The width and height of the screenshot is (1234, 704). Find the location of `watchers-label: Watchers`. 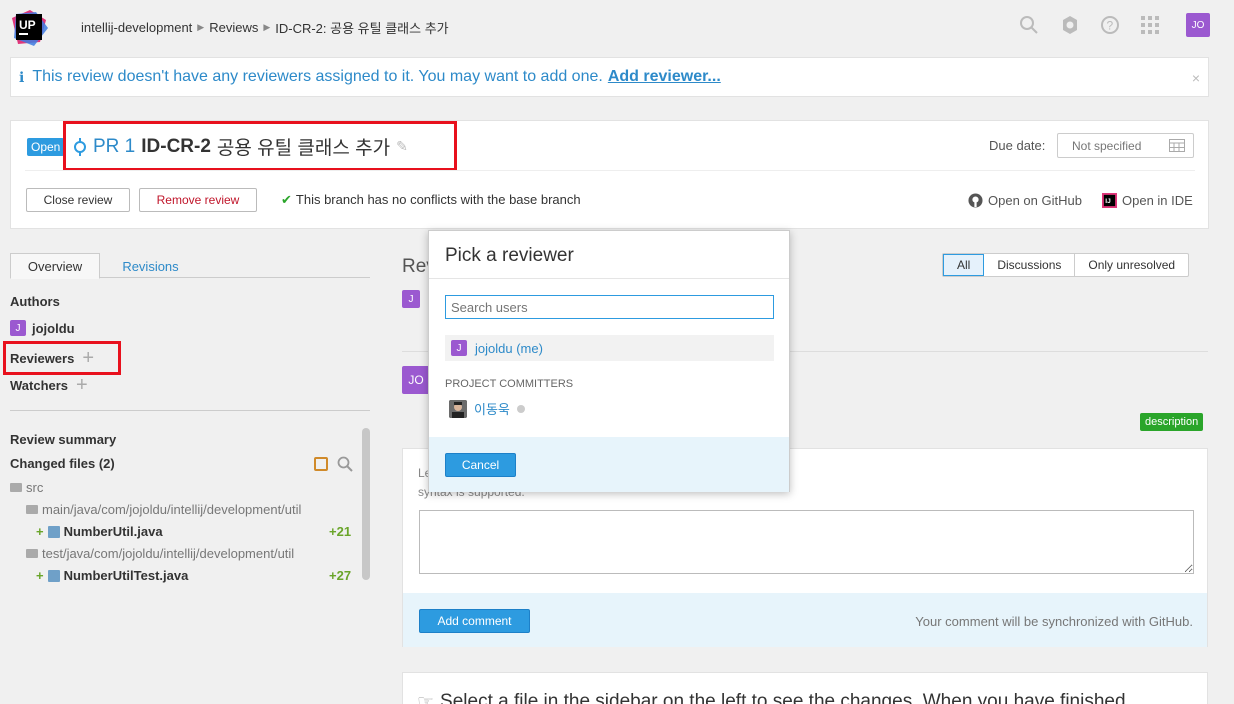

watchers-label: Watchers is located at coordinates (39, 385).